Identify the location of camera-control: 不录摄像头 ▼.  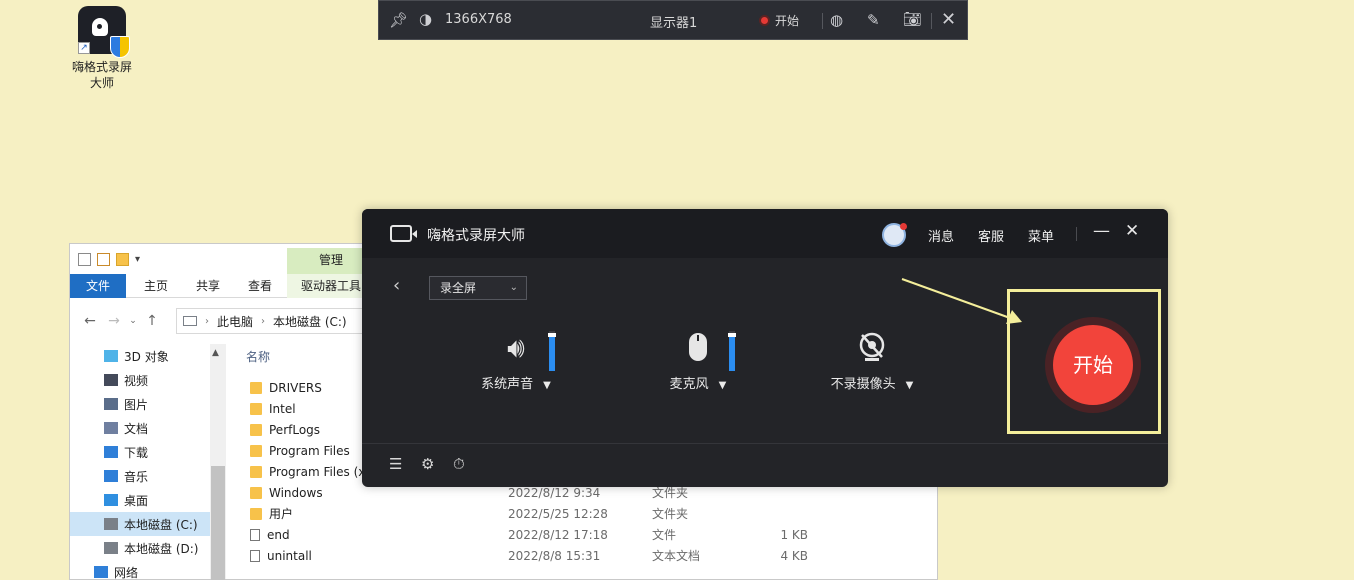
(872, 361).